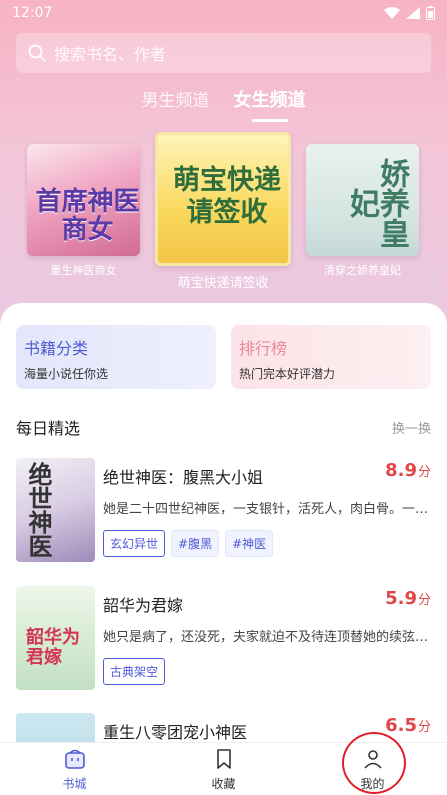 The height and width of the screenshot is (795, 447). What do you see at coordinates (430, 13) in the screenshot?
I see `battery-icon` at bounding box center [430, 13].